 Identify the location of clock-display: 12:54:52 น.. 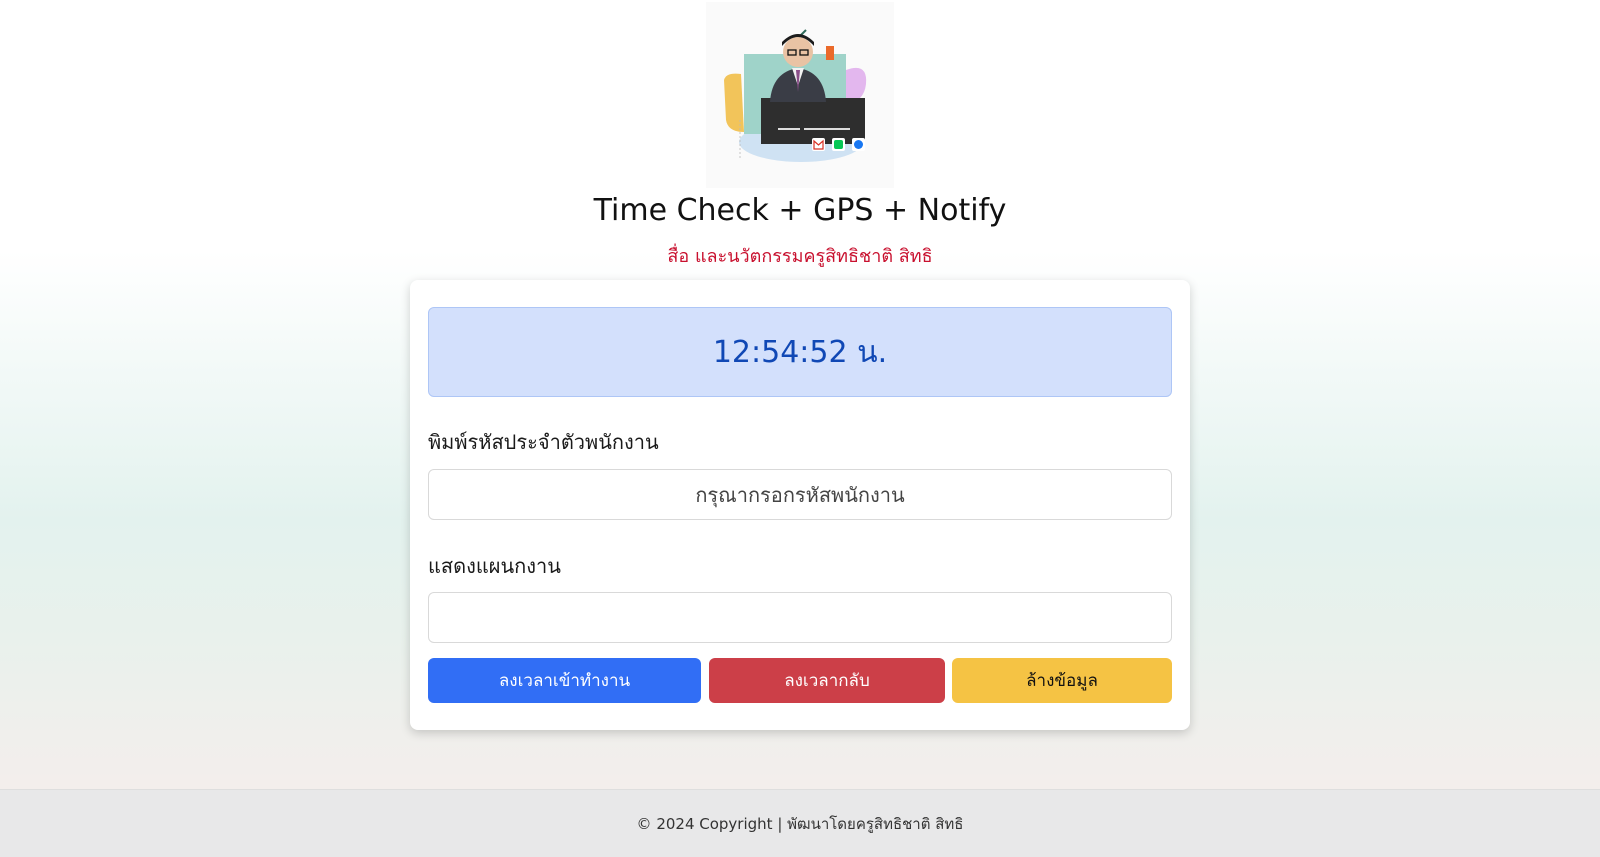
(800, 352).